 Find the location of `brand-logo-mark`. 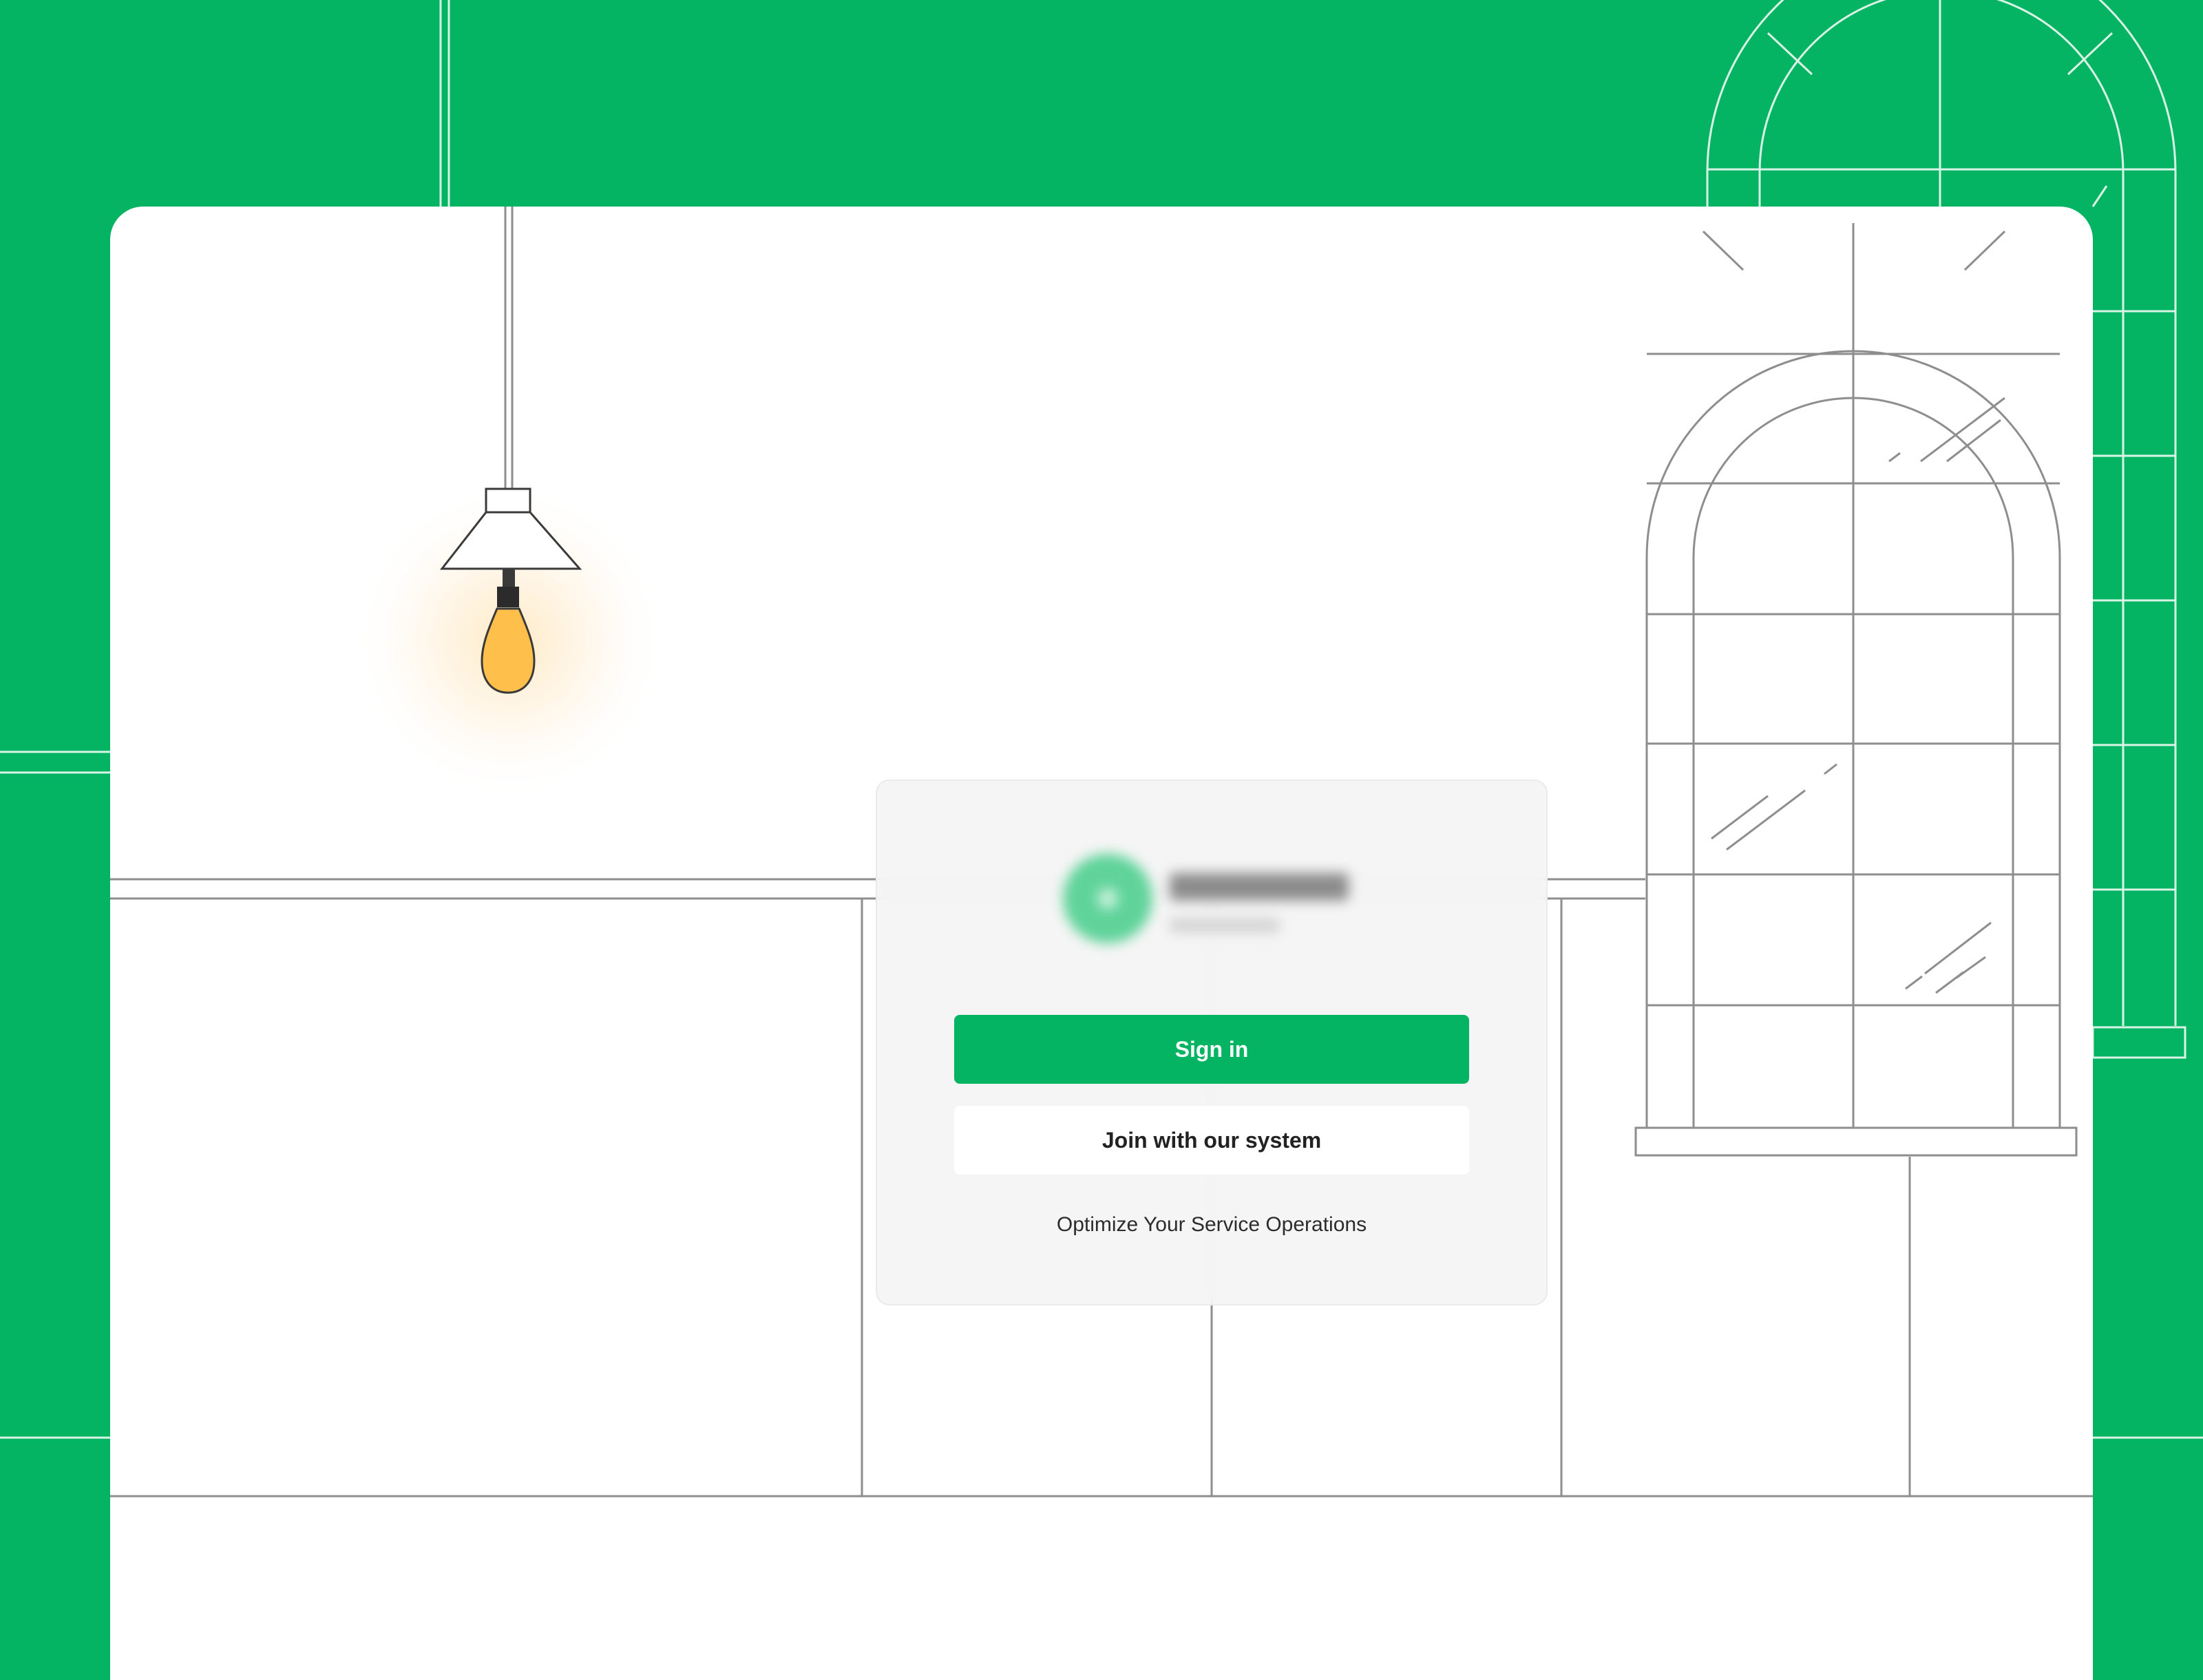

brand-logo-mark is located at coordinates (1107, 898).